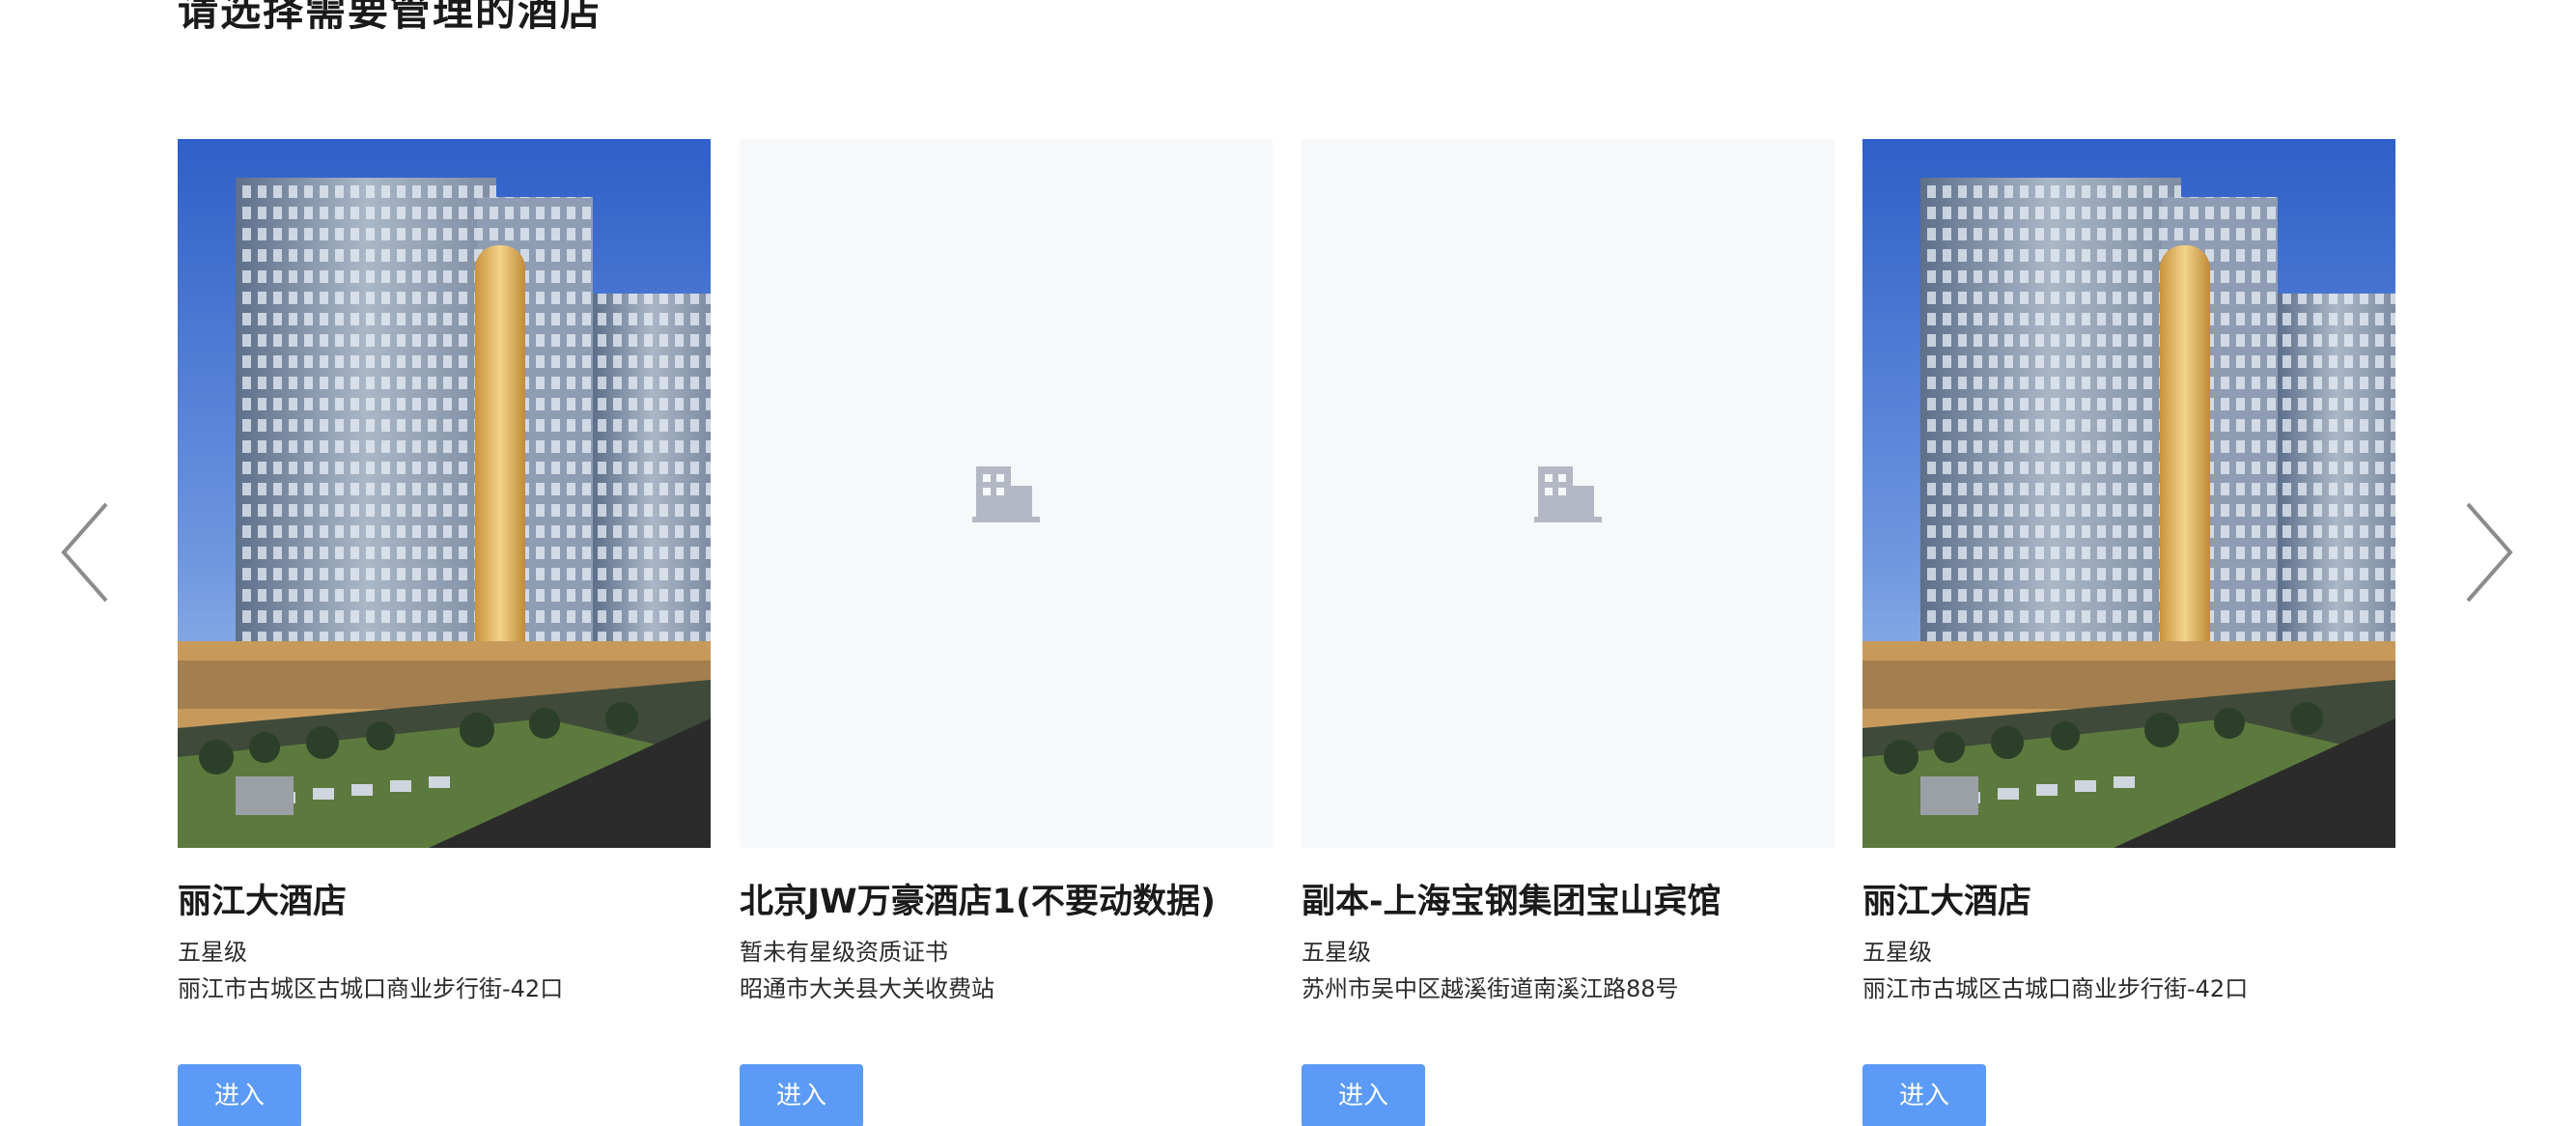 The height and width of the screenshot is (1126, 2576). I want to click on page-title: 请选择需要管理的酒店, so click(391, 17).